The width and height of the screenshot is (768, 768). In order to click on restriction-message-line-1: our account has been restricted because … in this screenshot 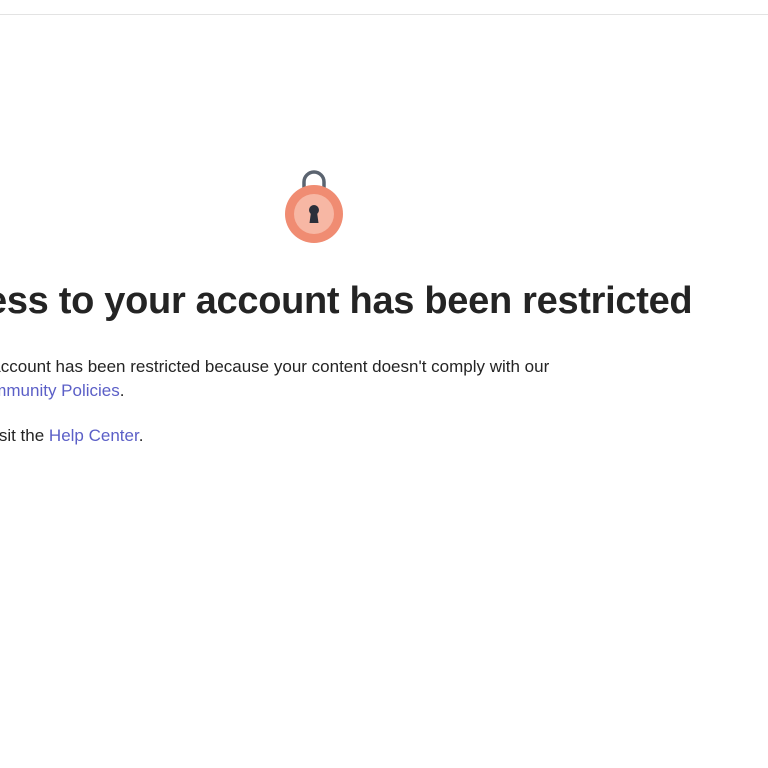, I will do `click(275, 366)`.